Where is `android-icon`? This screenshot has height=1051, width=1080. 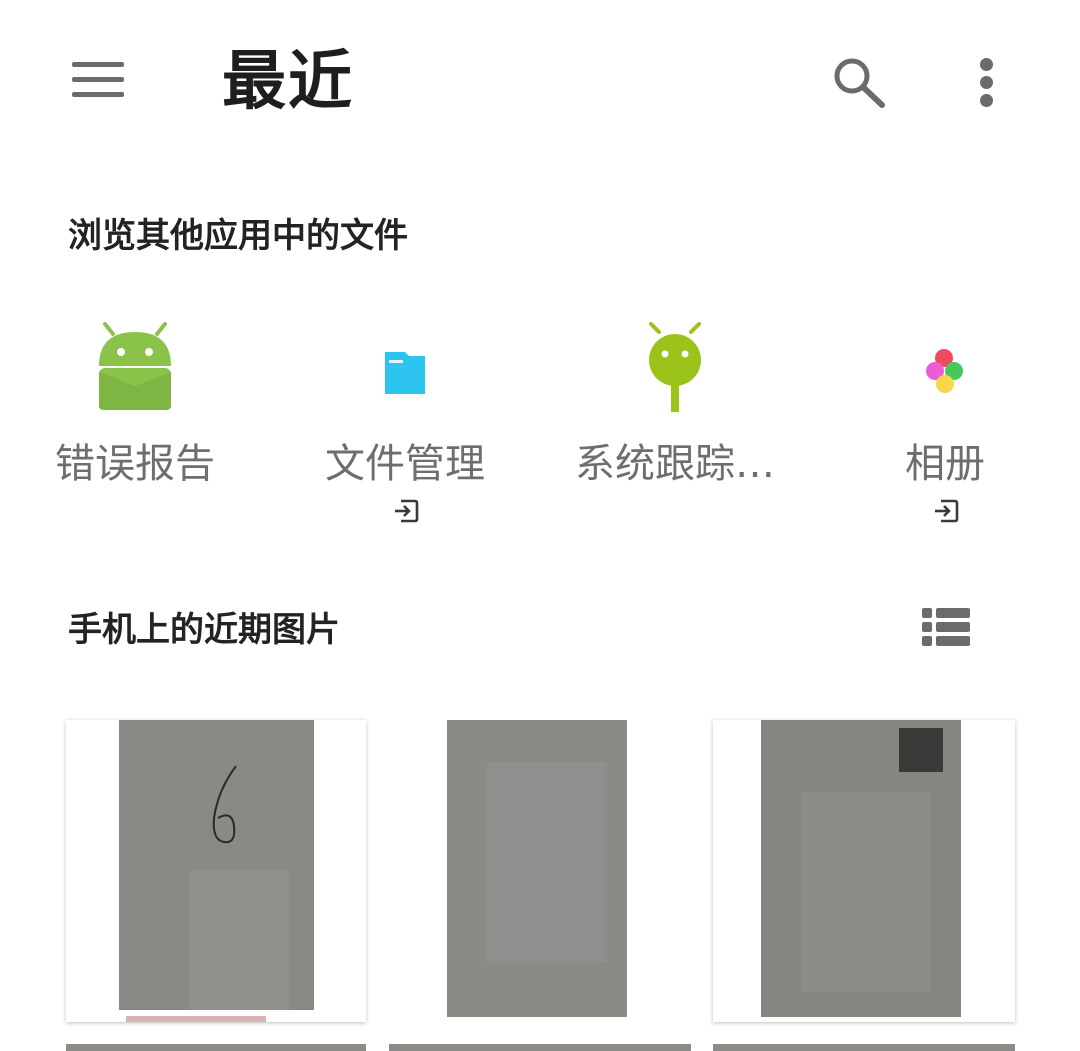
android-icon is located at coordinates (135, 368).